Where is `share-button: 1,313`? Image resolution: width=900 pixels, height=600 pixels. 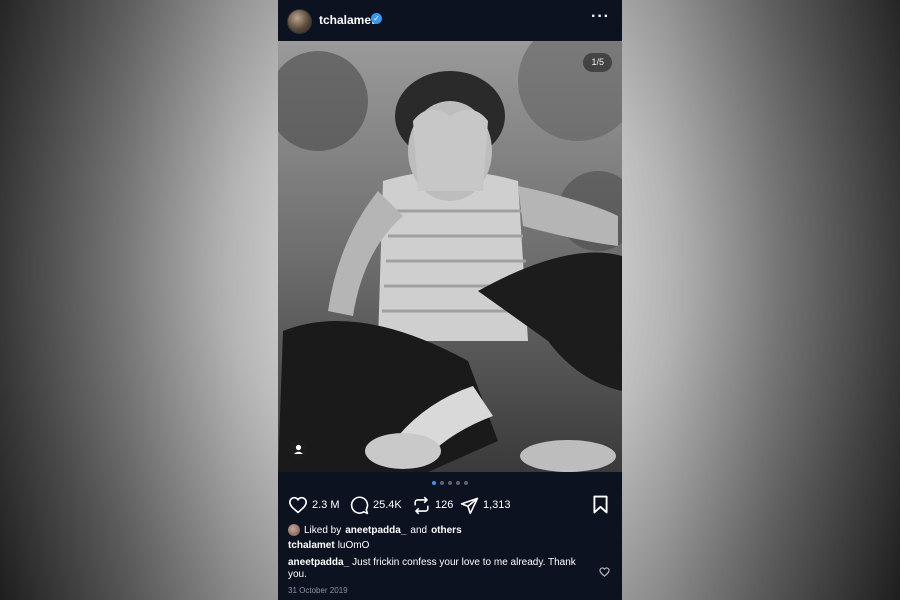 share-button: 1,313 is located at coordinates (485, 505).